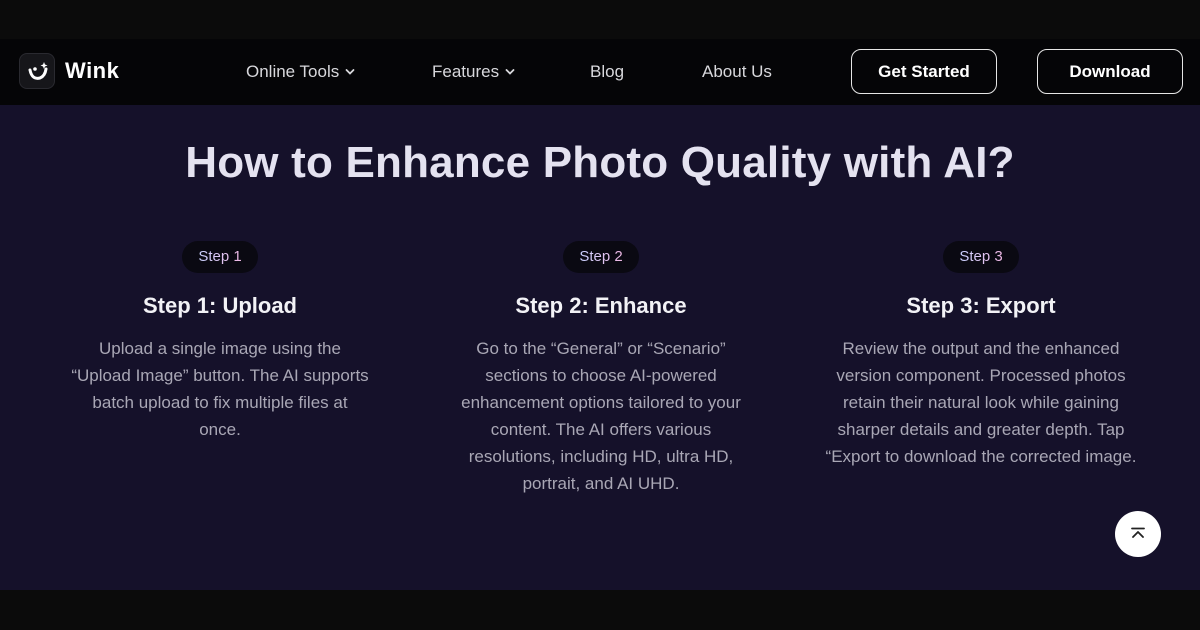 The height and width of the screenshot is (630, 1200). What do you see at coordinates (219, 305) in the screenshot?
I see `step-title: Step 1: Upload` at bounding box center [219, 305].